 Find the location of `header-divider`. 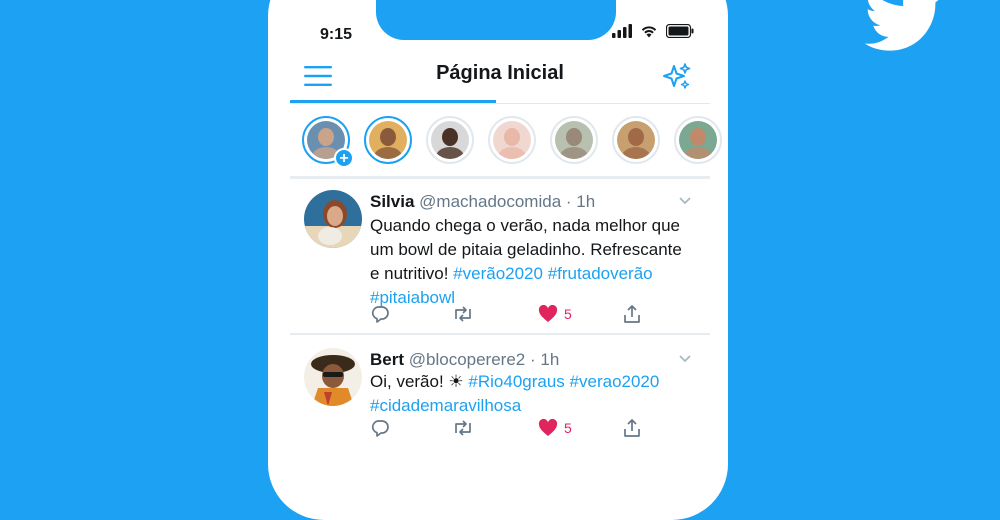

header-divider is located at coordinates (500, 103).